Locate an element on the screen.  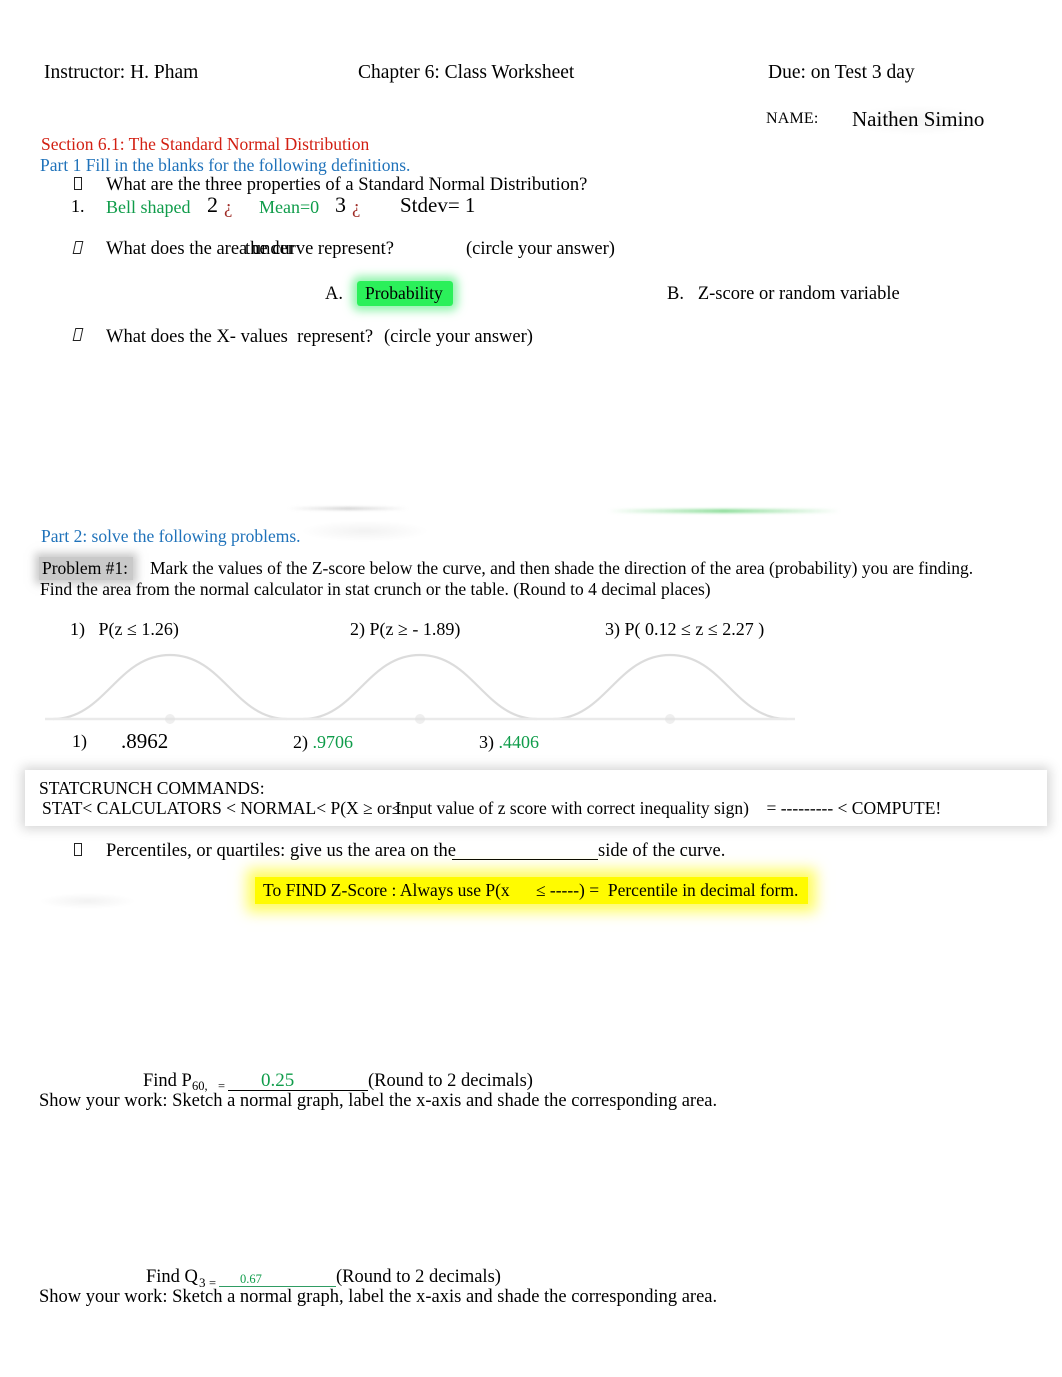
problem1-item-1: 1) P(z ≤ 1.26) is located at coordinates (124, 629).